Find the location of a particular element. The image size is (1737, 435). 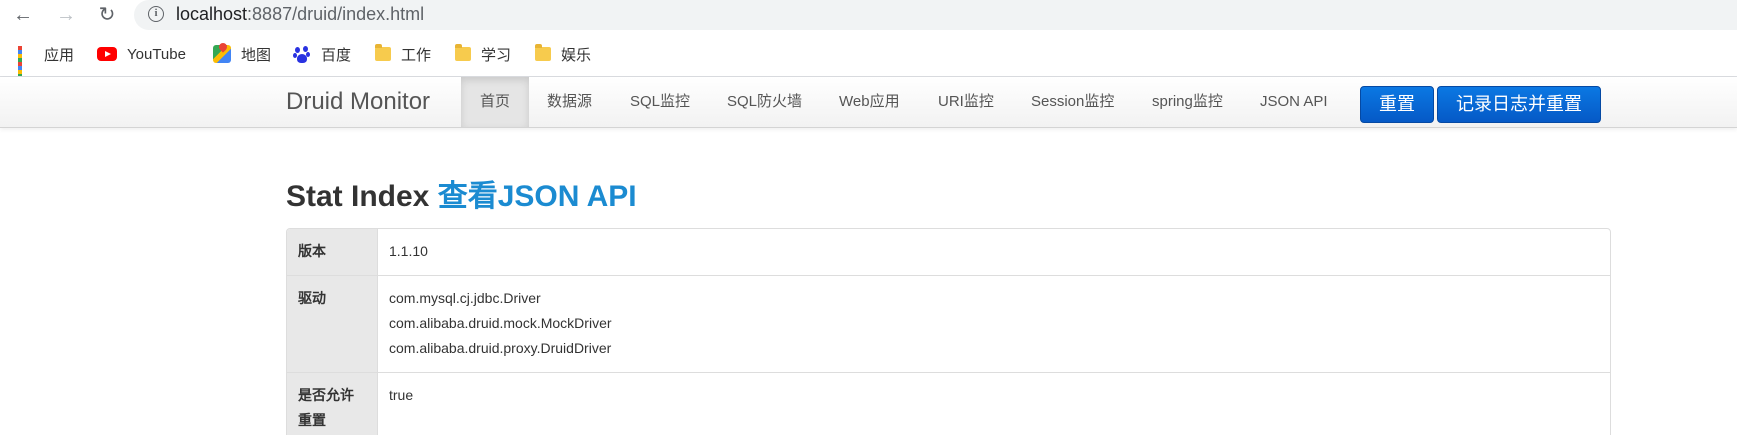

page-title: Stat Index 查看JSON API is located at coordinates (461, 196).